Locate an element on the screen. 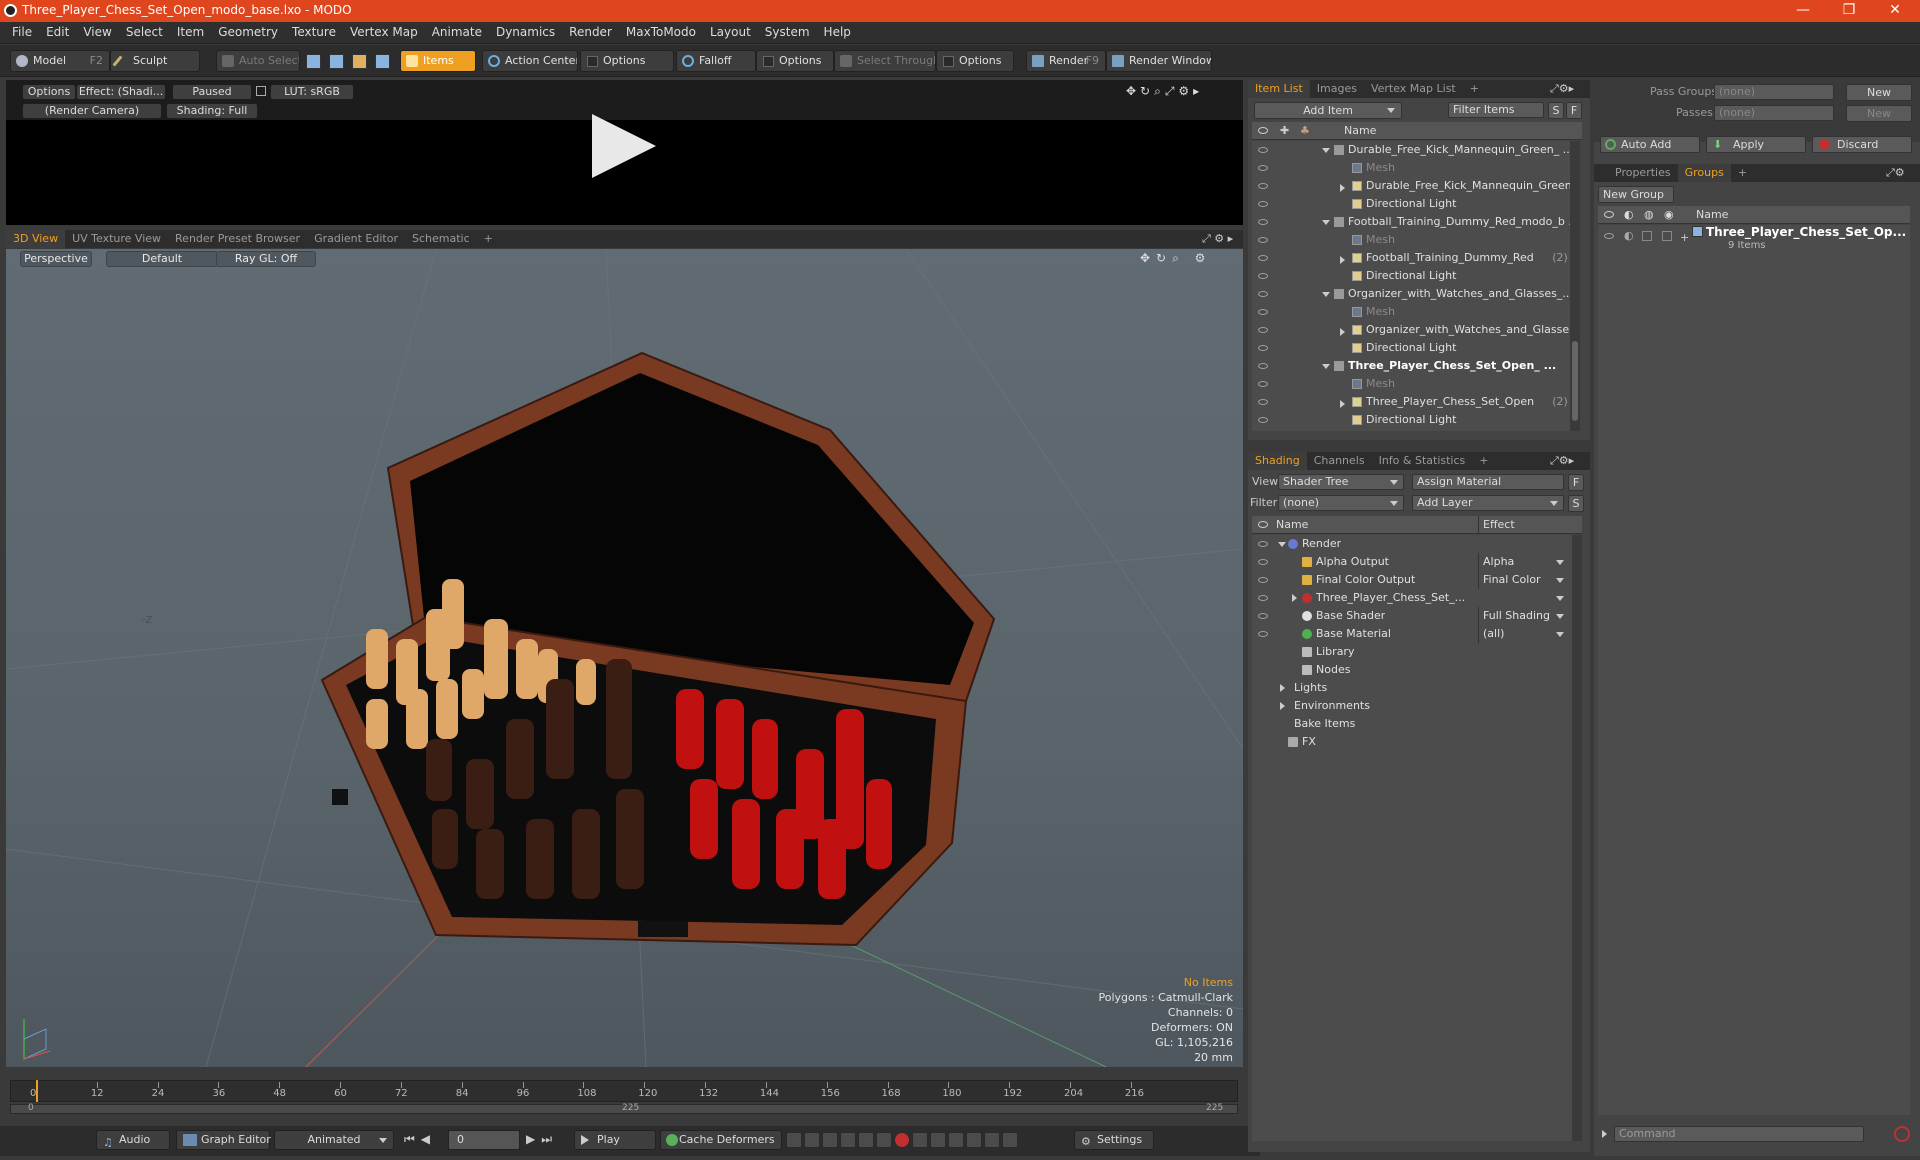  select-through-button: Select Through is located at coordinates (885, 61).